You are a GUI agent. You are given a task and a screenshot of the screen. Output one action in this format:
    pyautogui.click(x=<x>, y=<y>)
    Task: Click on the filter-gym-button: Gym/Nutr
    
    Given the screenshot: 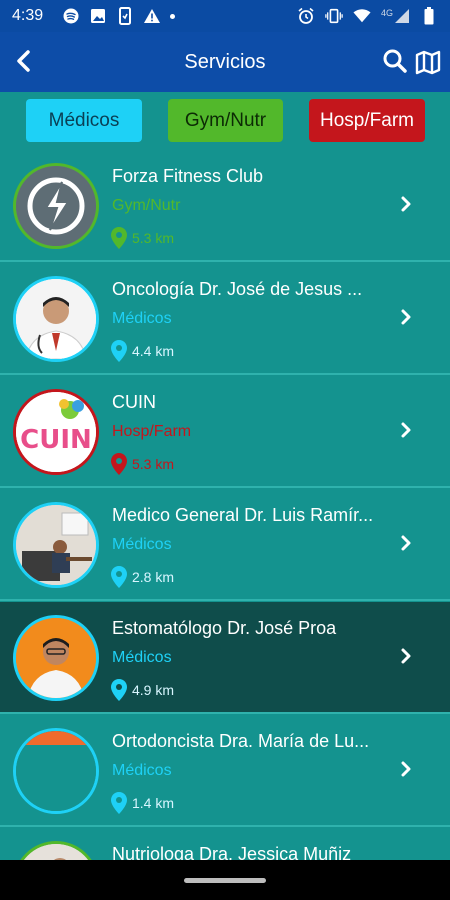 What is the action you would take?
    pyautogui.click(x=225, y=120)
    